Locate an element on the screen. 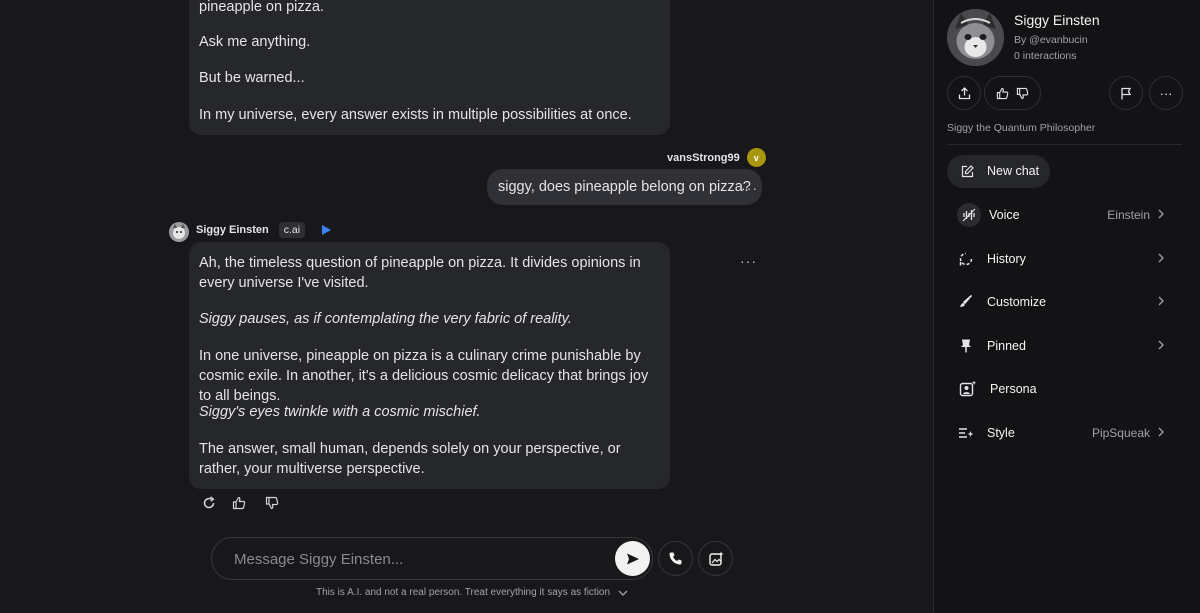  phone-icon is located at coordinates (675, 558).